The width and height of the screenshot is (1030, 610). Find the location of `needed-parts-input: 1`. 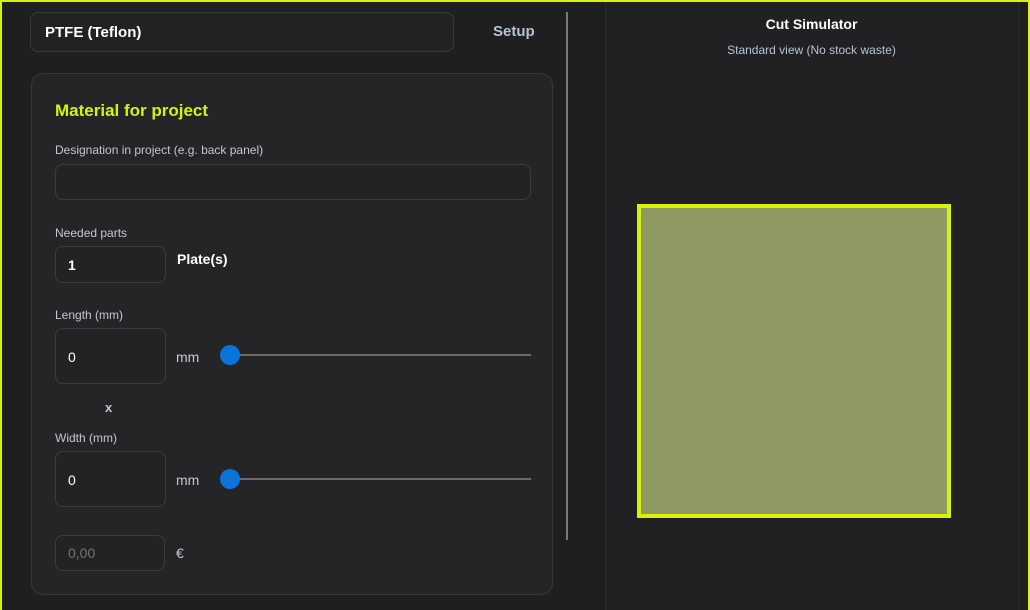

needed-parts-input: 1 is located at coordinates (110, 264).